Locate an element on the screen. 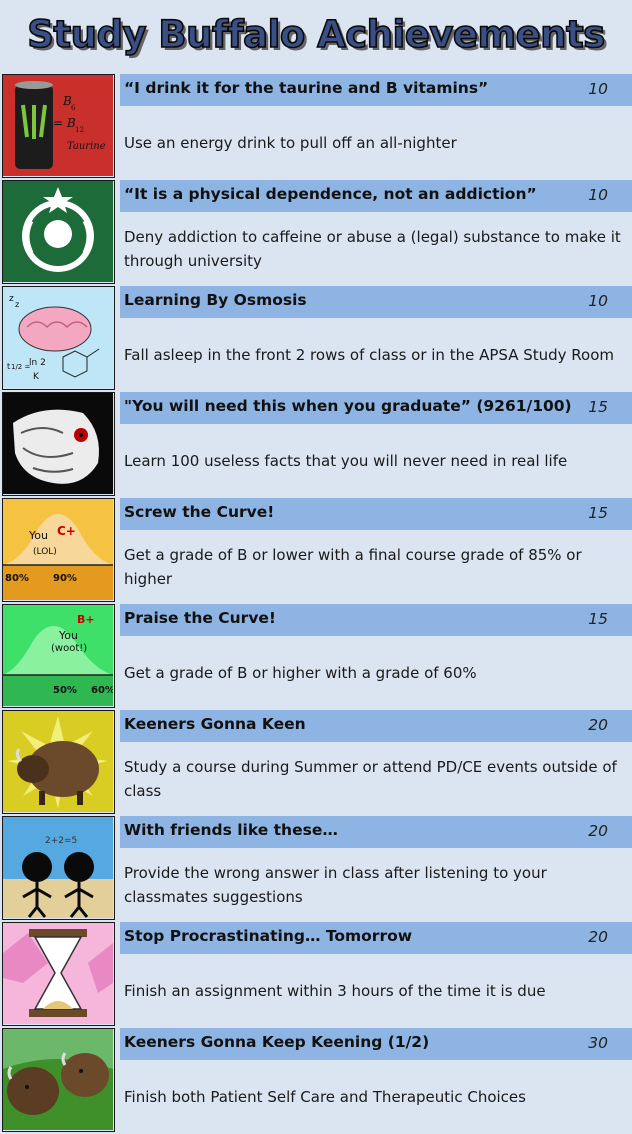 The image size is (632, 1134). icon-label: = B is located at coordinates (64, 123).